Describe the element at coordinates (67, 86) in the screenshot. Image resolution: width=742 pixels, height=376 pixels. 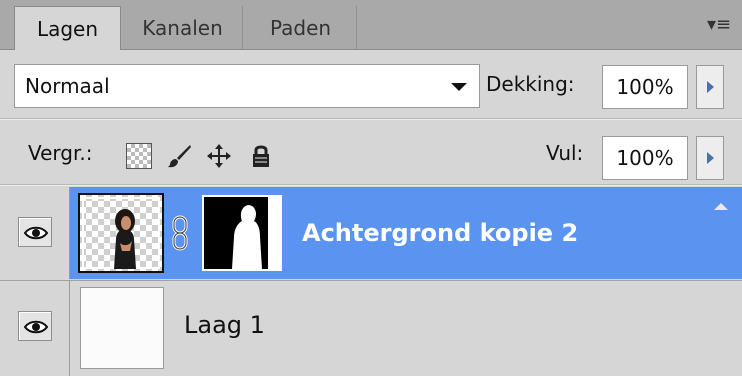
I see `blend-mode-value: Normaal` at that location.